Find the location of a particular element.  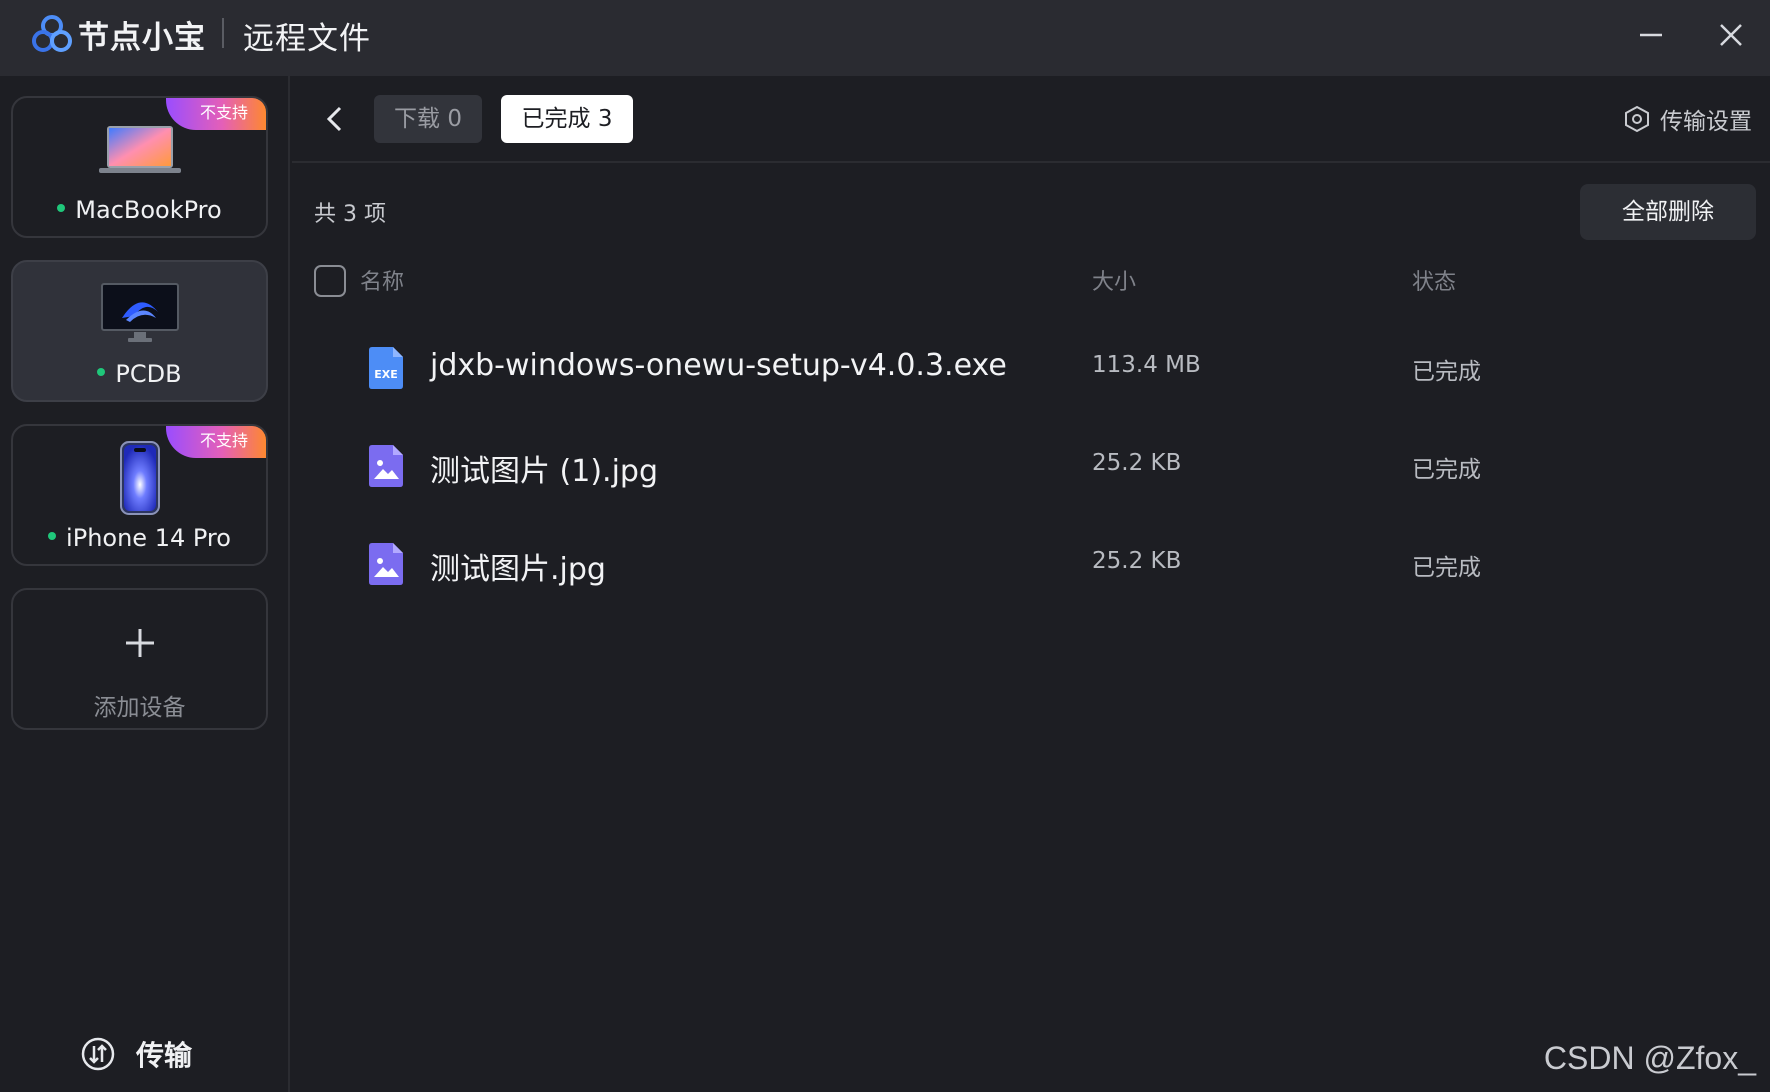

laptop-icon is located at coordinates (139, 149).